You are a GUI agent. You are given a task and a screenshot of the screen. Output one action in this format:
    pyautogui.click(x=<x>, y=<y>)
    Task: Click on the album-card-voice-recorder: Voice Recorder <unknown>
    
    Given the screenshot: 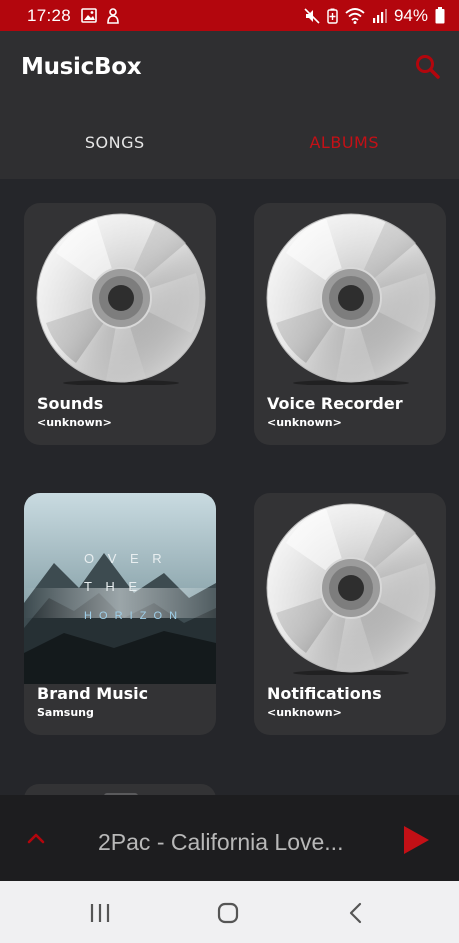 What is the action you would take?
    pyautogui.click(x=350, y=324)
    